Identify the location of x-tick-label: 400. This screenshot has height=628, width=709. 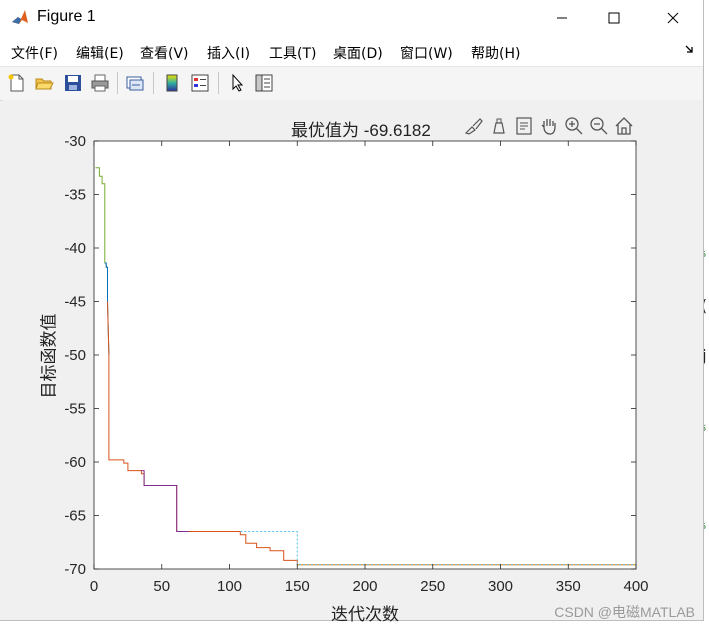
(635, 586).